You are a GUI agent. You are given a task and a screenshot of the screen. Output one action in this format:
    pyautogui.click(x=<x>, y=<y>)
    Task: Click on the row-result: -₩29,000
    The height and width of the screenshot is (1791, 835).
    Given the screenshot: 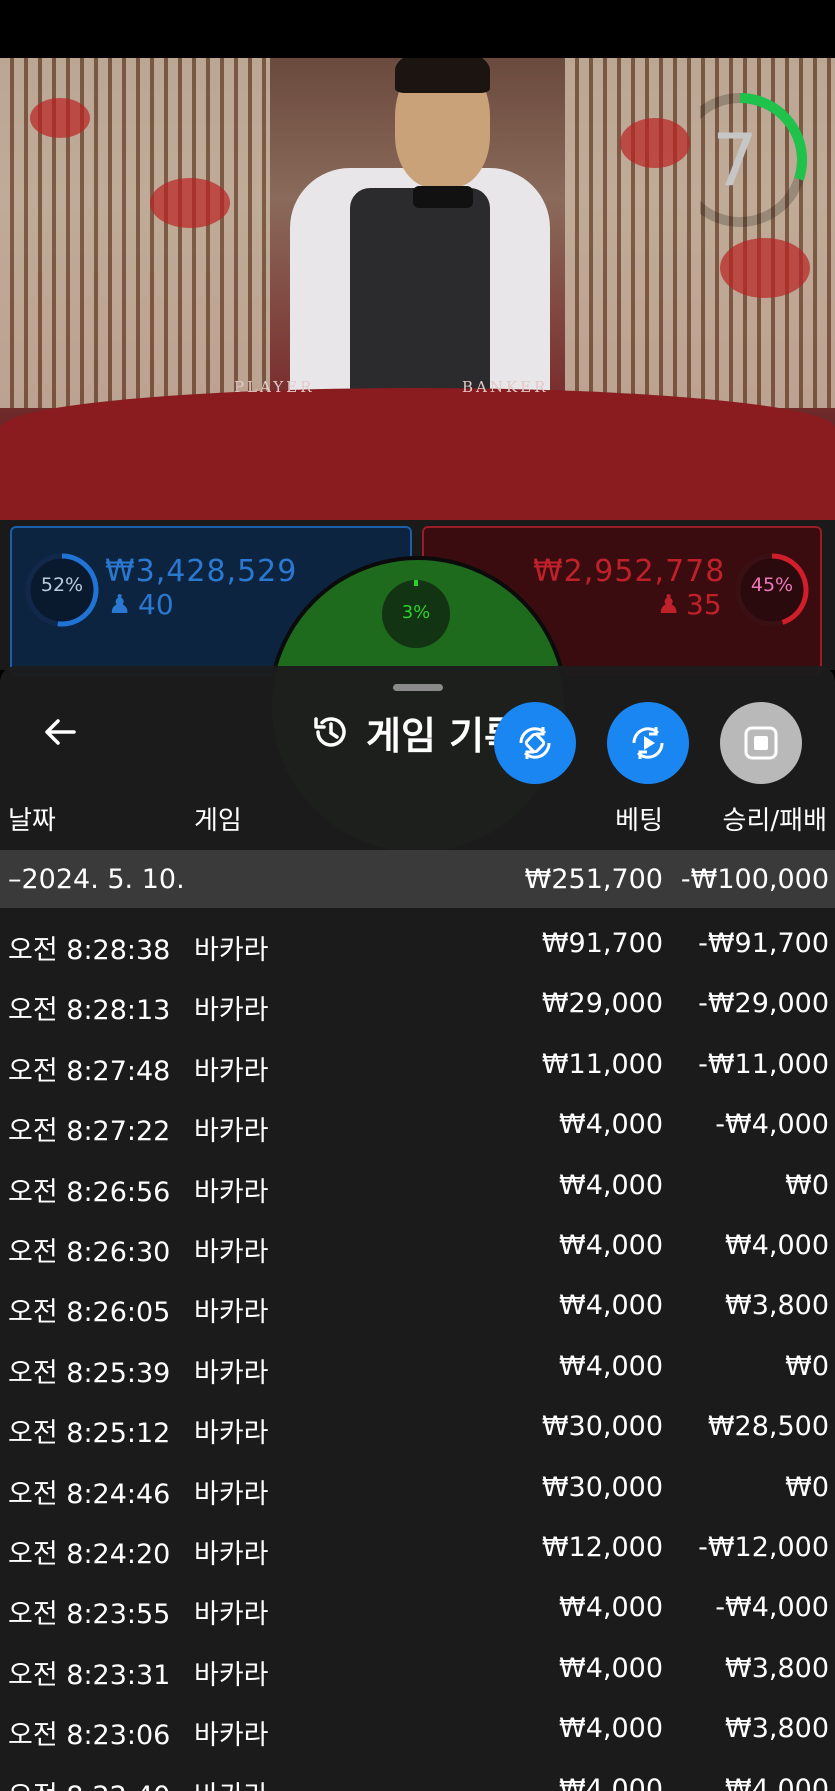 What is the action you would take?
    pyautogui.click(x=763, y=1004)
    